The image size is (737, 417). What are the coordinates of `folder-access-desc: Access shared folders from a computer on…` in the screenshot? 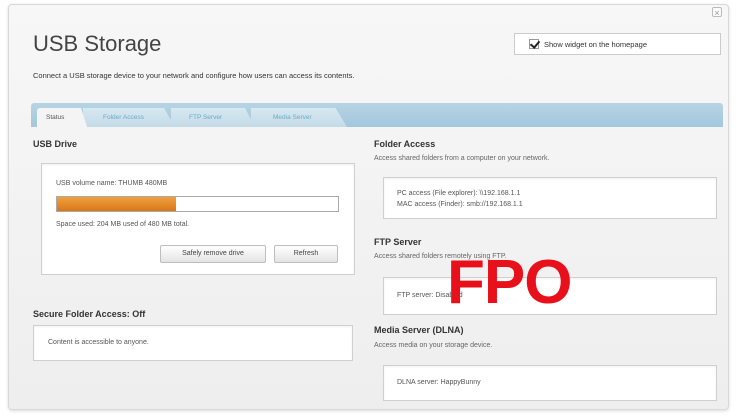 It's located at (462, 158).